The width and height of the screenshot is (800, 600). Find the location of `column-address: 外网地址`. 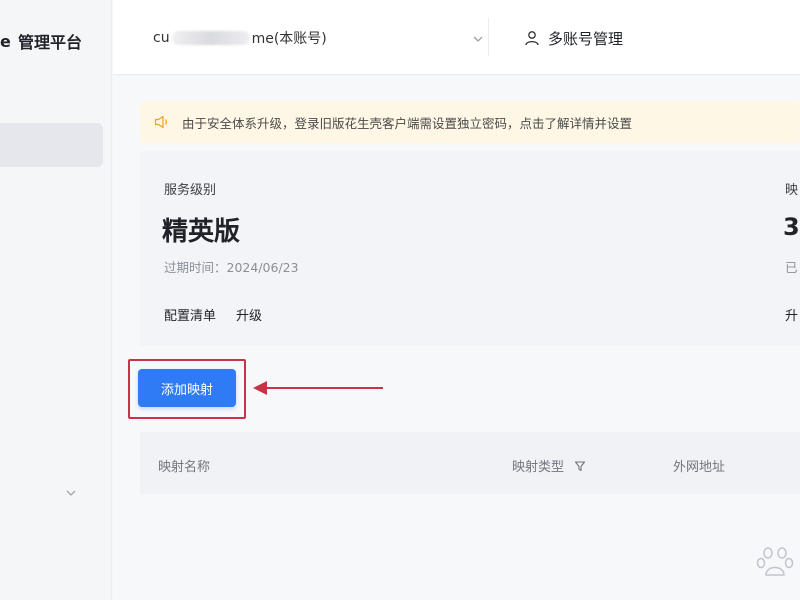

column-address: 外网地址 is located at coordinates (699, 467).